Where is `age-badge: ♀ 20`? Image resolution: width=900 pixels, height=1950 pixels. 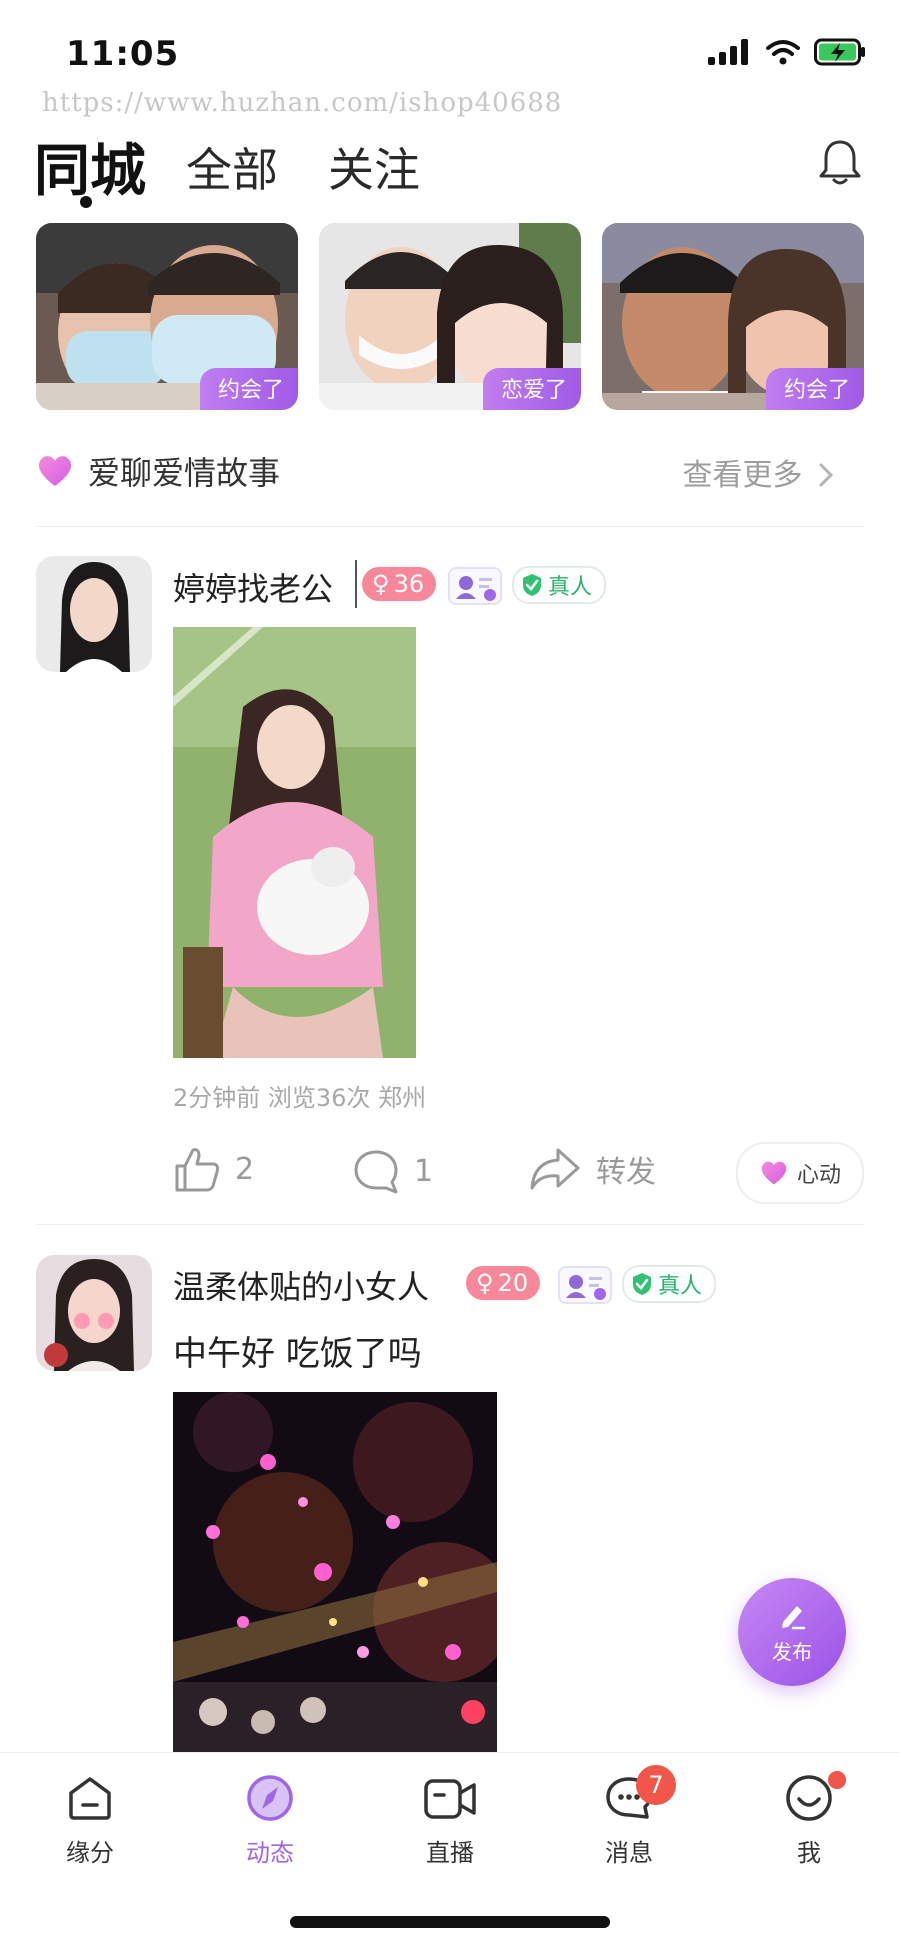
age-badge: ♀ 20 is located at coordinates (503, 1283).